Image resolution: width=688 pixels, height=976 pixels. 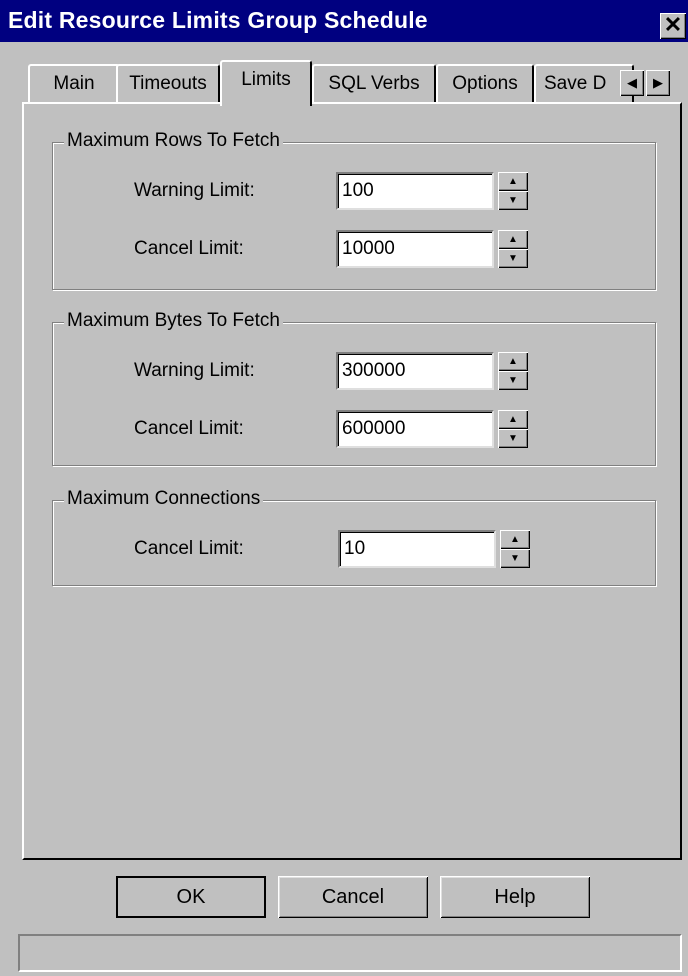 What do you see at coordinates (74, 84) in the screenshot?
I see `tab-main: Main` at bounding box center [74, 84].